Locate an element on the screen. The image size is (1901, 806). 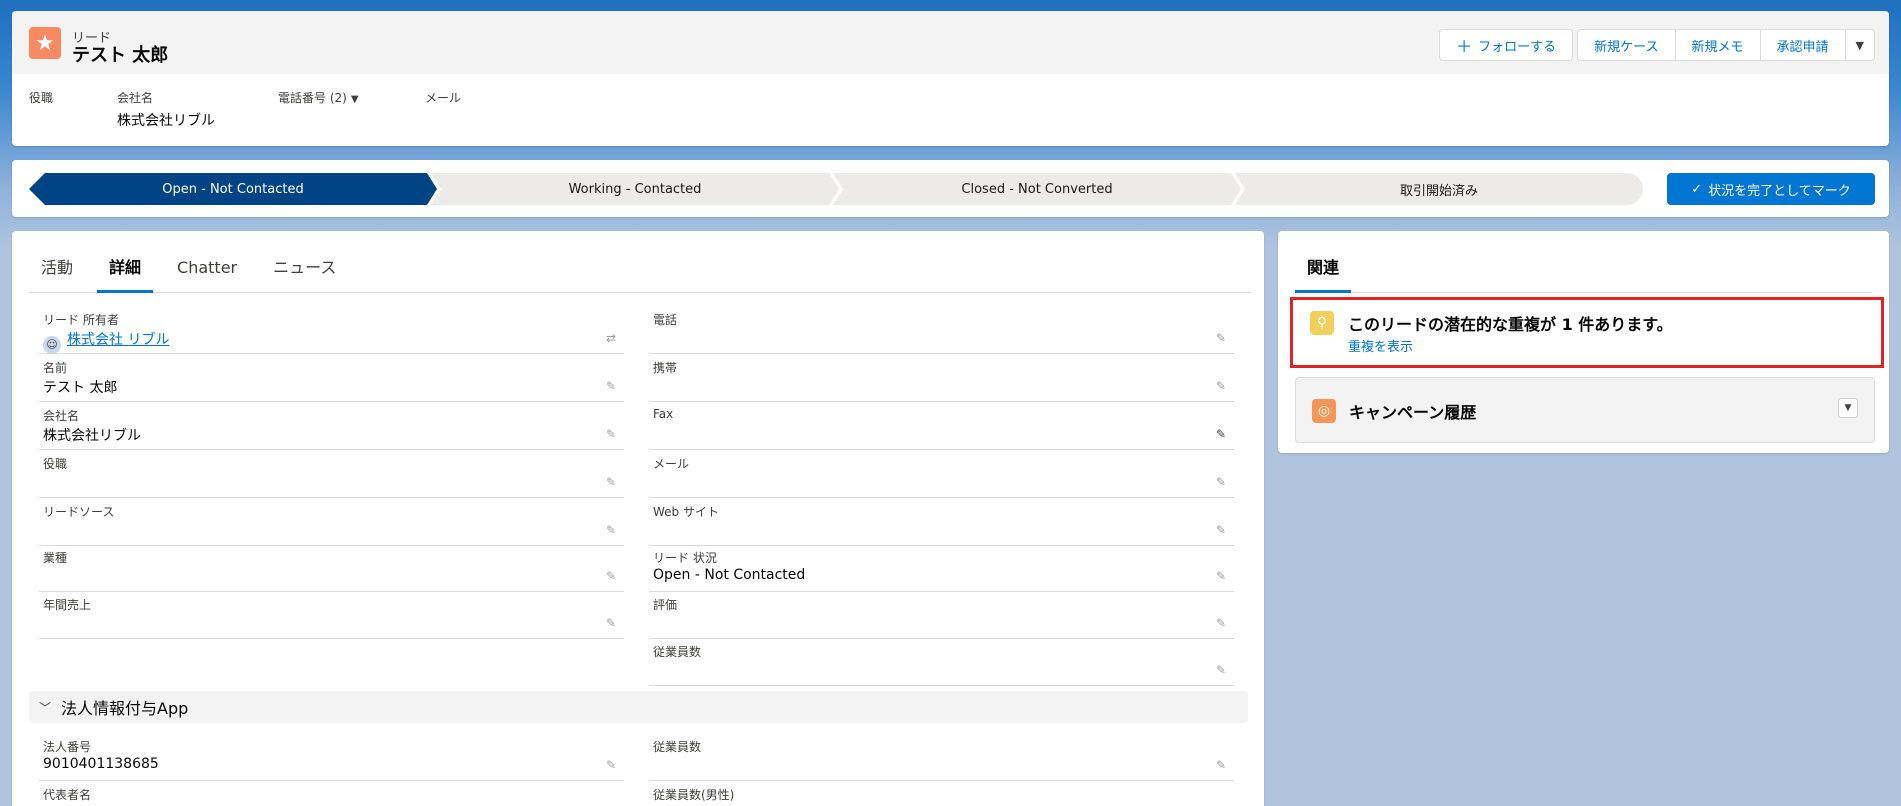
new-note-button: 新規メモ is located at coordinates (1717, 45).